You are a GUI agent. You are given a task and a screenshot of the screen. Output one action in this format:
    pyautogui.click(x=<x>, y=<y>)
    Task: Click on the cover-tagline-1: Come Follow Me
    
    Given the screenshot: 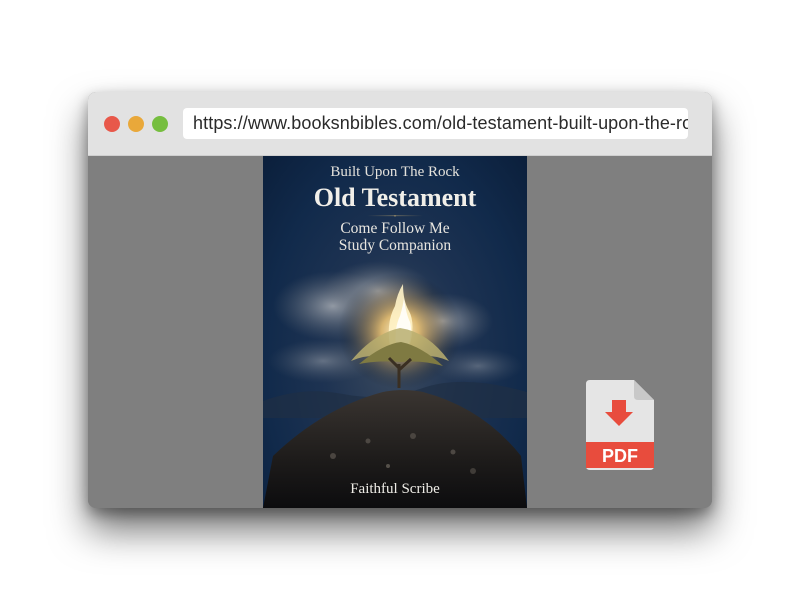 What is the action you would take?
    pyautogui.click(x=395, y=228)
    